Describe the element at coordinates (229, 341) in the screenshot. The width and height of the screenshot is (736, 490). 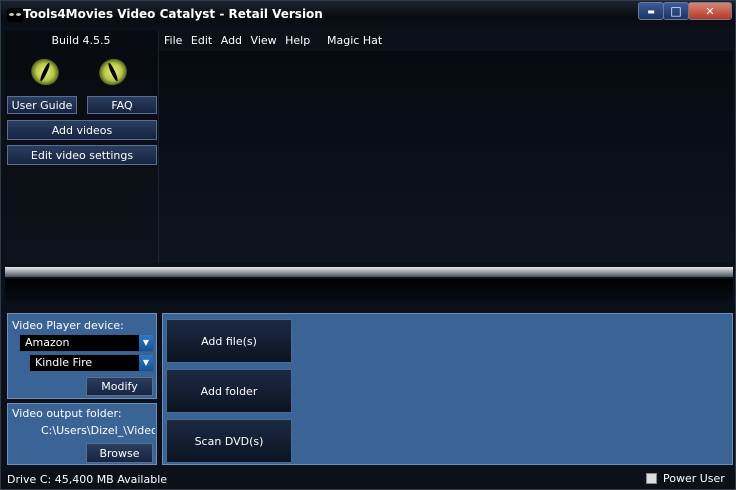
I see `add-files-button: Add file(s)` at that location.